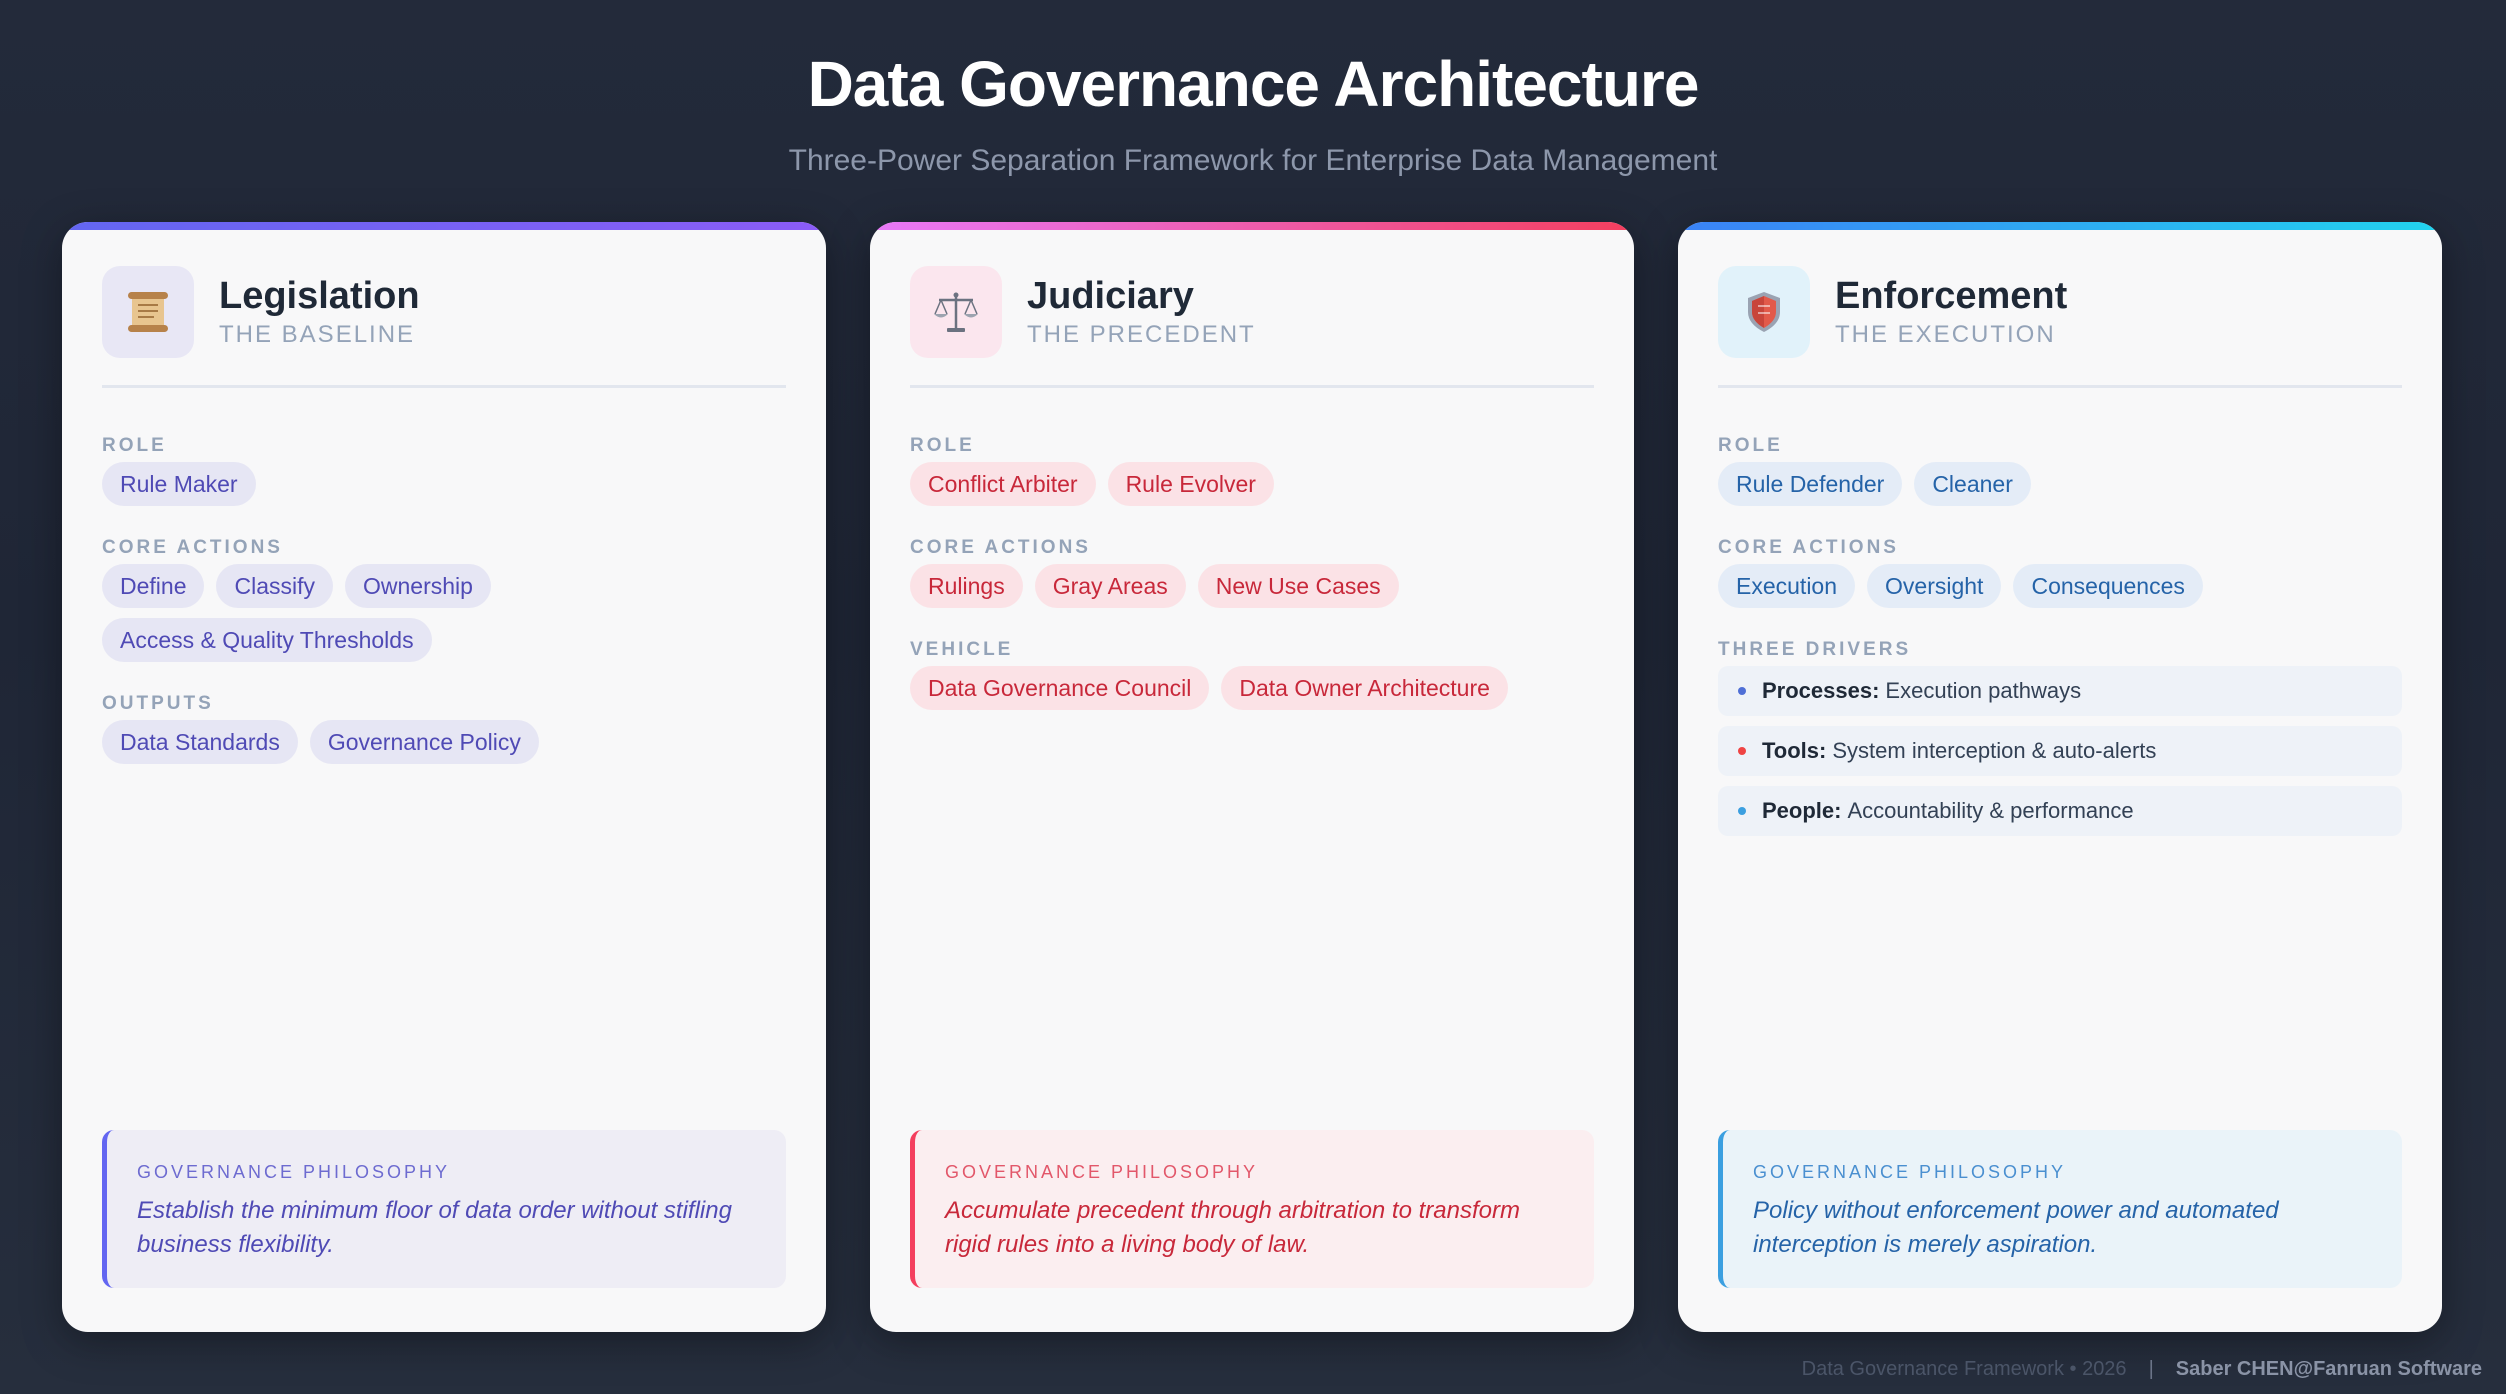 This screenshot has width=2506, height=1394. Describe the element at coordinates (153, 586) in the screenshot. I see `pill: Define` at that location.